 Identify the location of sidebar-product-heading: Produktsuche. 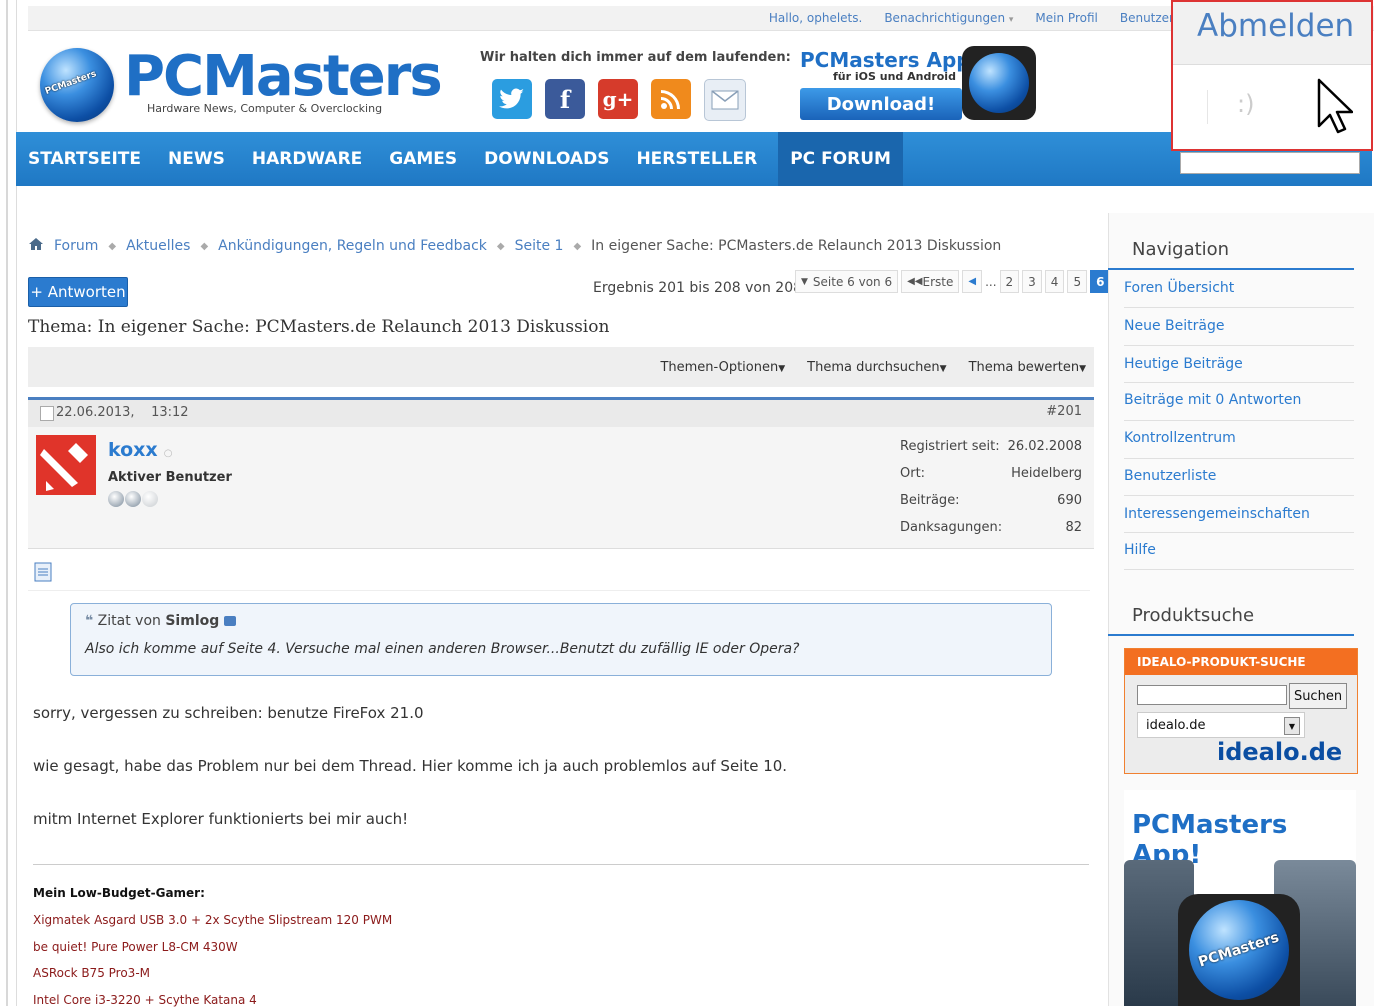
(1193, 615).